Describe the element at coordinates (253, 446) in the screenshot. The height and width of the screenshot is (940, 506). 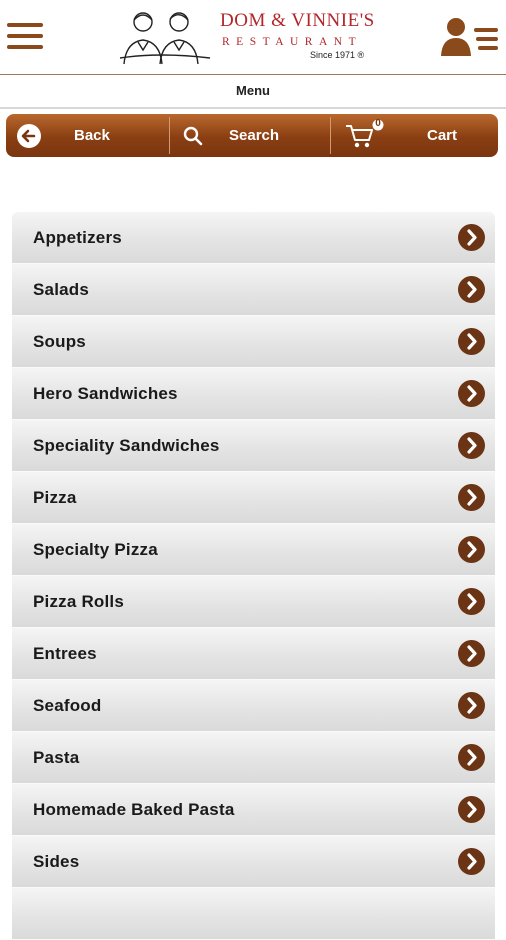
I see `menu-item-speciality-sandwiches: Speciality Sandwiches` at that location.